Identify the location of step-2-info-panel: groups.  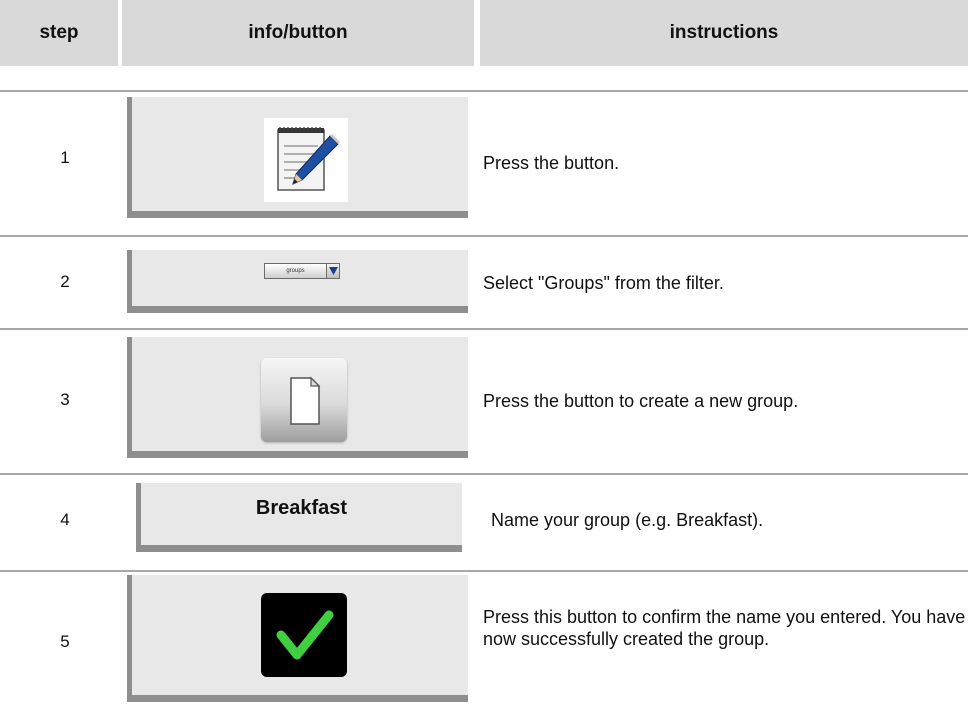
(297, 281).